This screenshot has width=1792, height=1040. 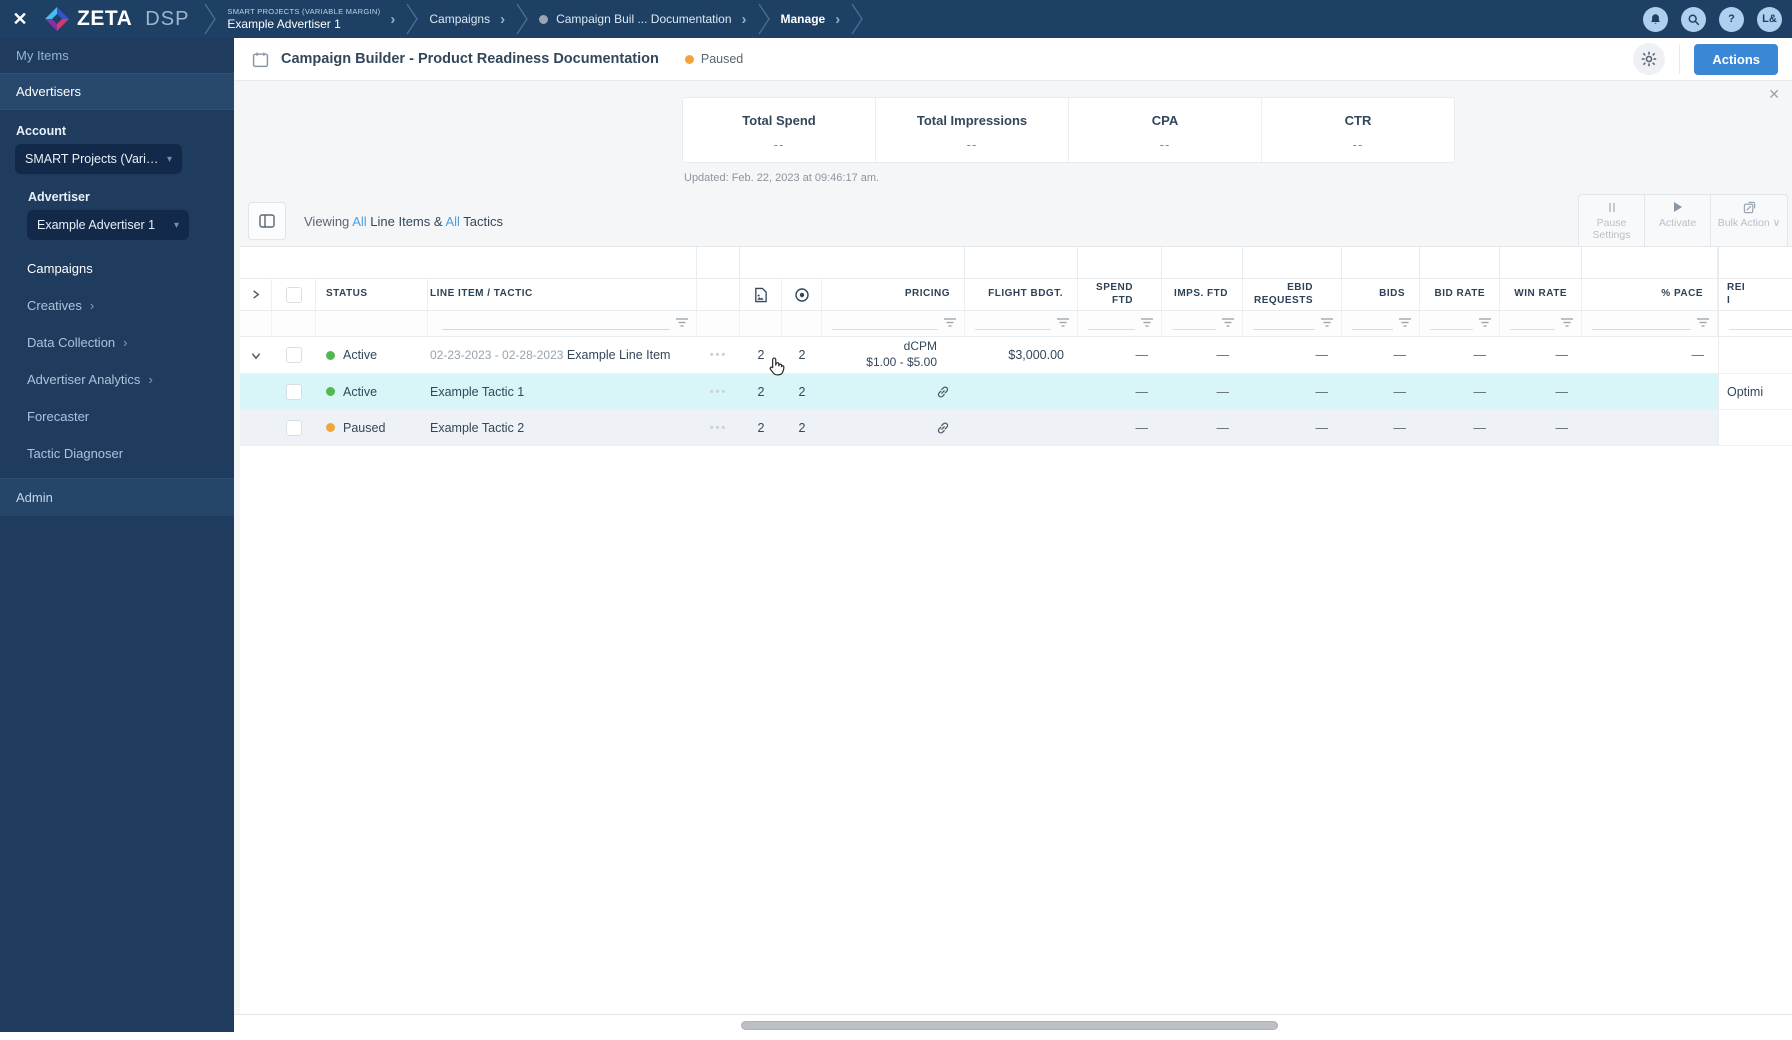 I want to click on sidebar-item-creatives: Creatives ›, so click(x=117, y=305).